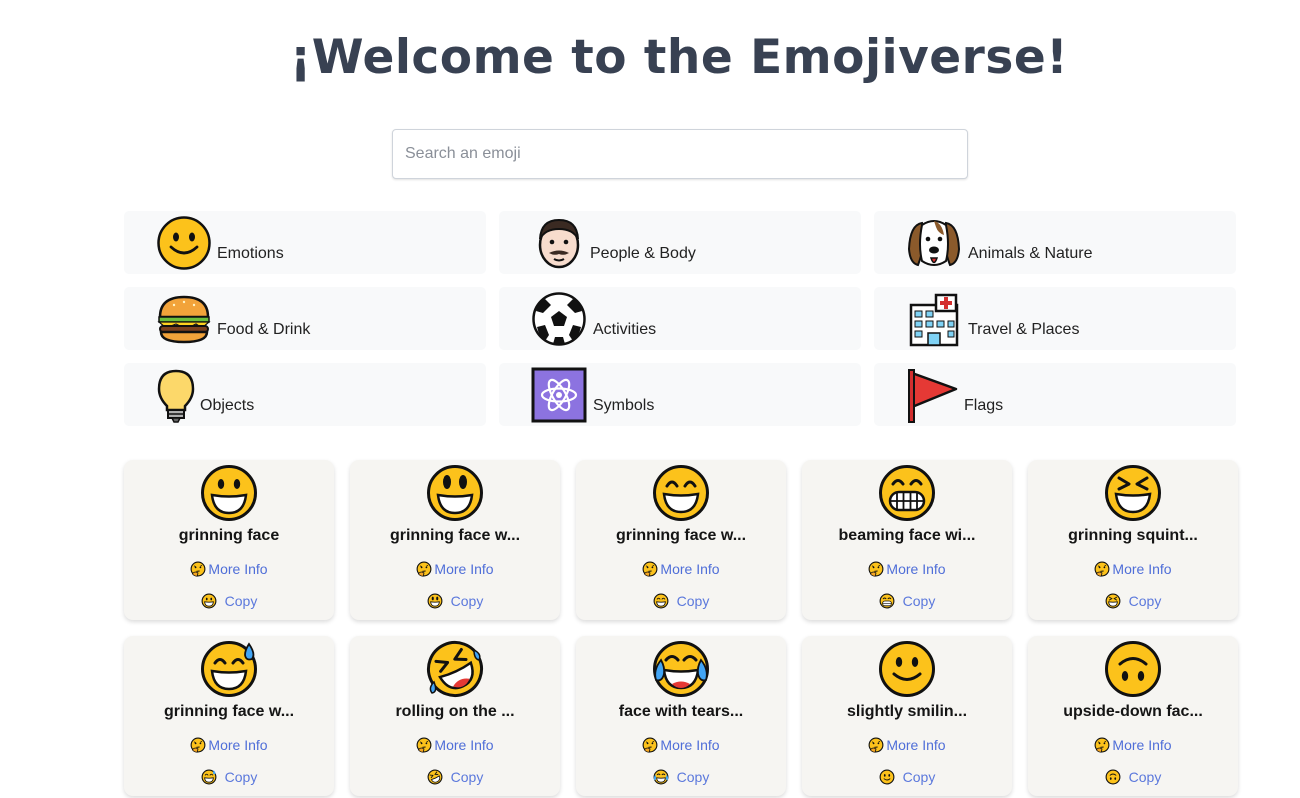 The image size is (1300, 798). What do you see at coordinates (624, 405) in the screenshot?
I see `category-label: Symbols` at bounding box center [624, 405].